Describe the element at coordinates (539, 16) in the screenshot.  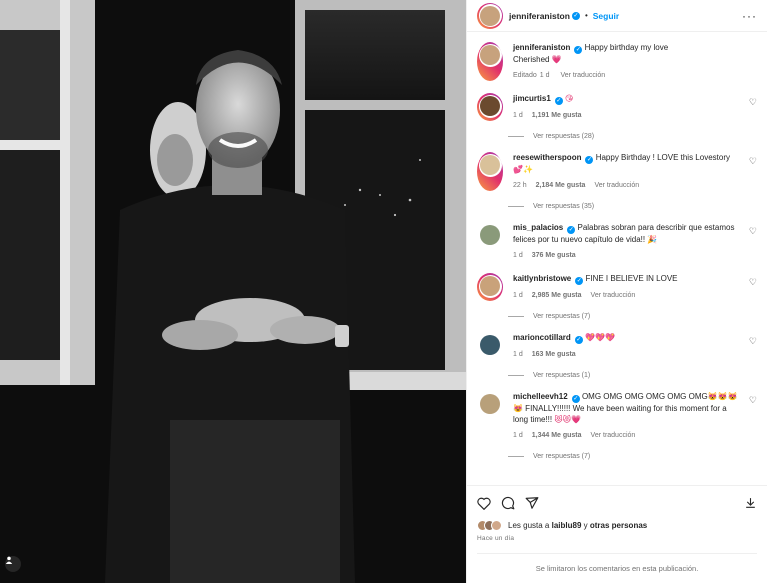
I see `author-username: jenniferaniston` at that location.